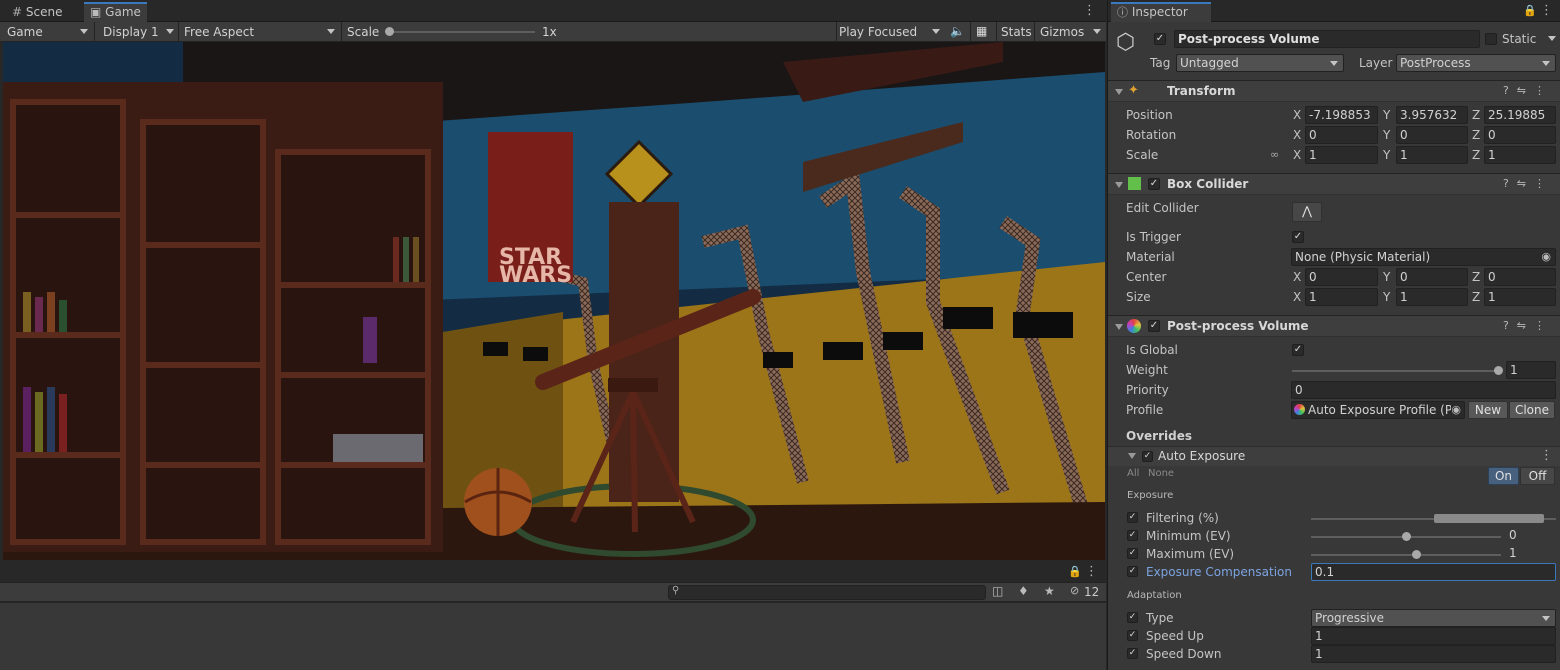  I want to click on position-y-field: 3.957632, so click(1432, 115).